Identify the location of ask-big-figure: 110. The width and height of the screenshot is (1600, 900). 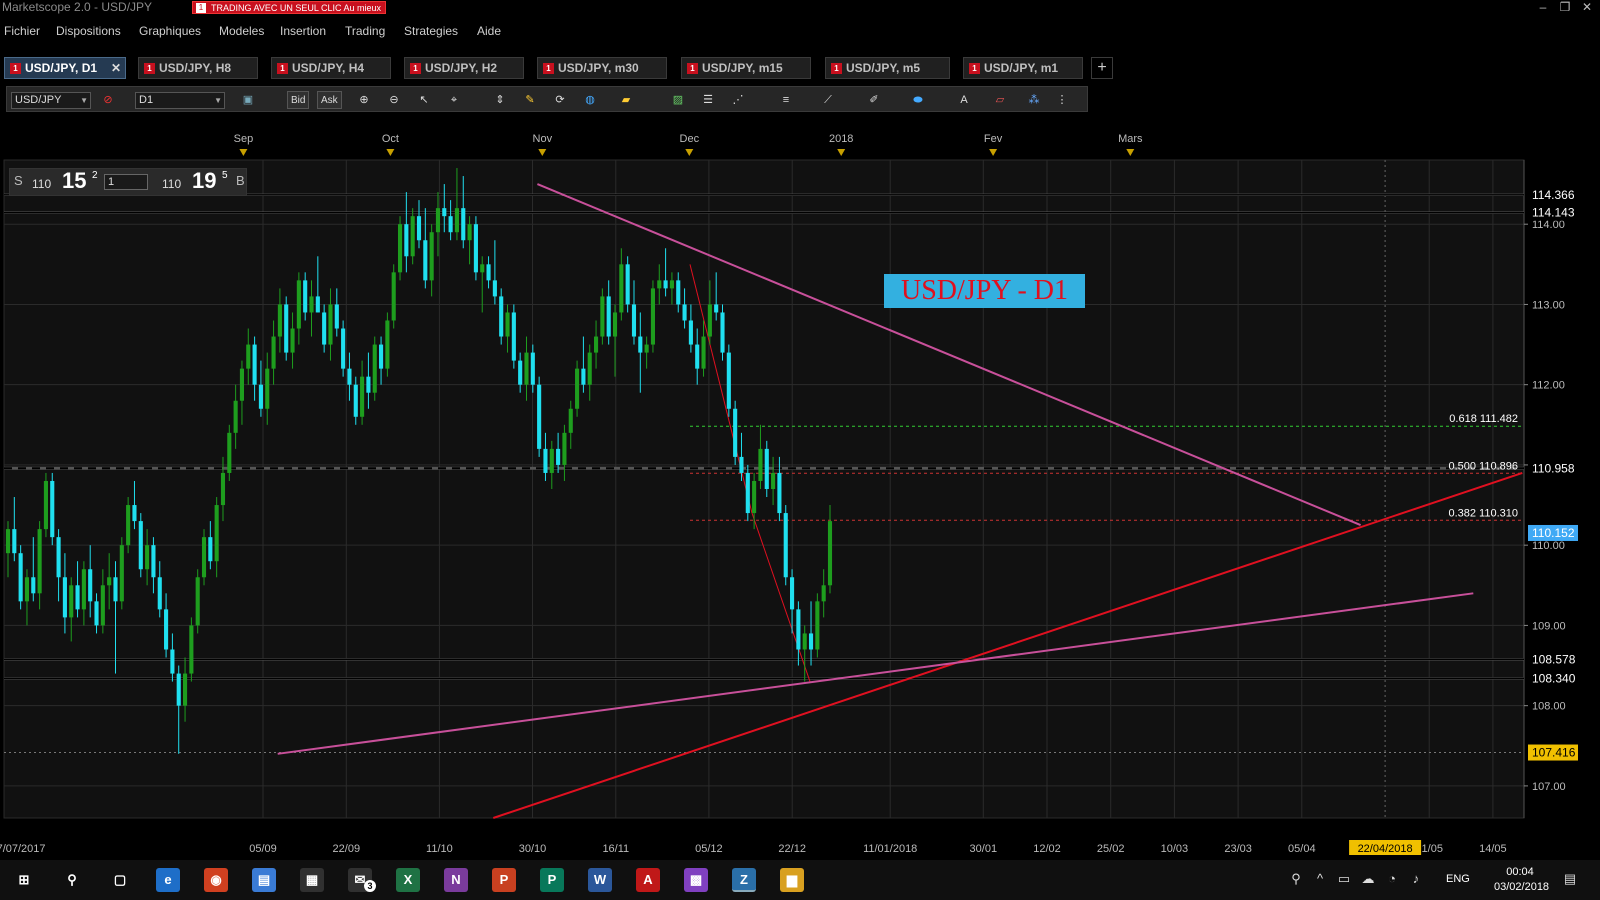
(171, 184).